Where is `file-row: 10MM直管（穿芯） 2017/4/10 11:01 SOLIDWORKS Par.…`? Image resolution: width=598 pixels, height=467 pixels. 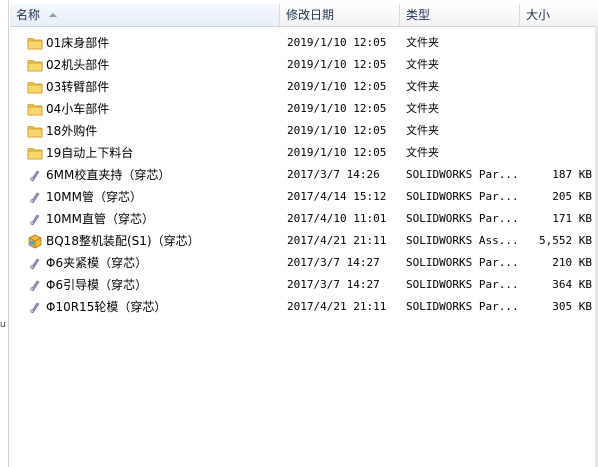
file-row: 10MM直管（穿芯） 2017/4/10 11:01 SOLIDWORKS Par.… is located at coordinates (304, 219).